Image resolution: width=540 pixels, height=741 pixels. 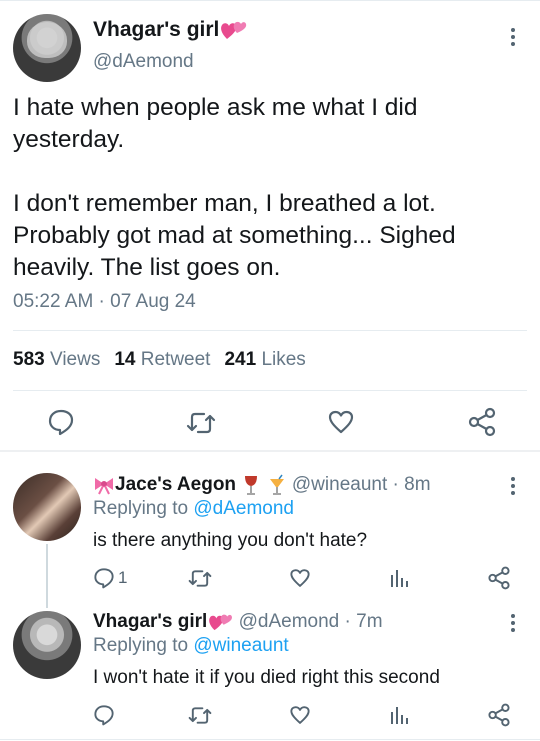 What do you see at coordinates (143, 62) in the screenshot?
I see `author-handle: @dAemond` at bounding box center [143, 62].